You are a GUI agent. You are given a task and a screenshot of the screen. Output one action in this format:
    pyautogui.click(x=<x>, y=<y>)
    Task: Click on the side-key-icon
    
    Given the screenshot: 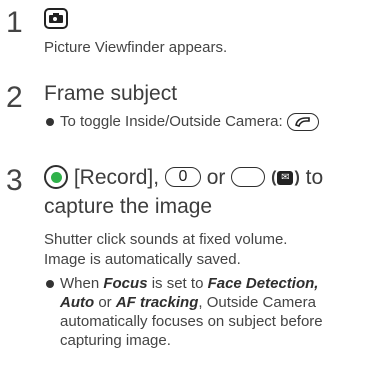 What is the action you would take?
    pyautogui.click(x=248, y=177)
    